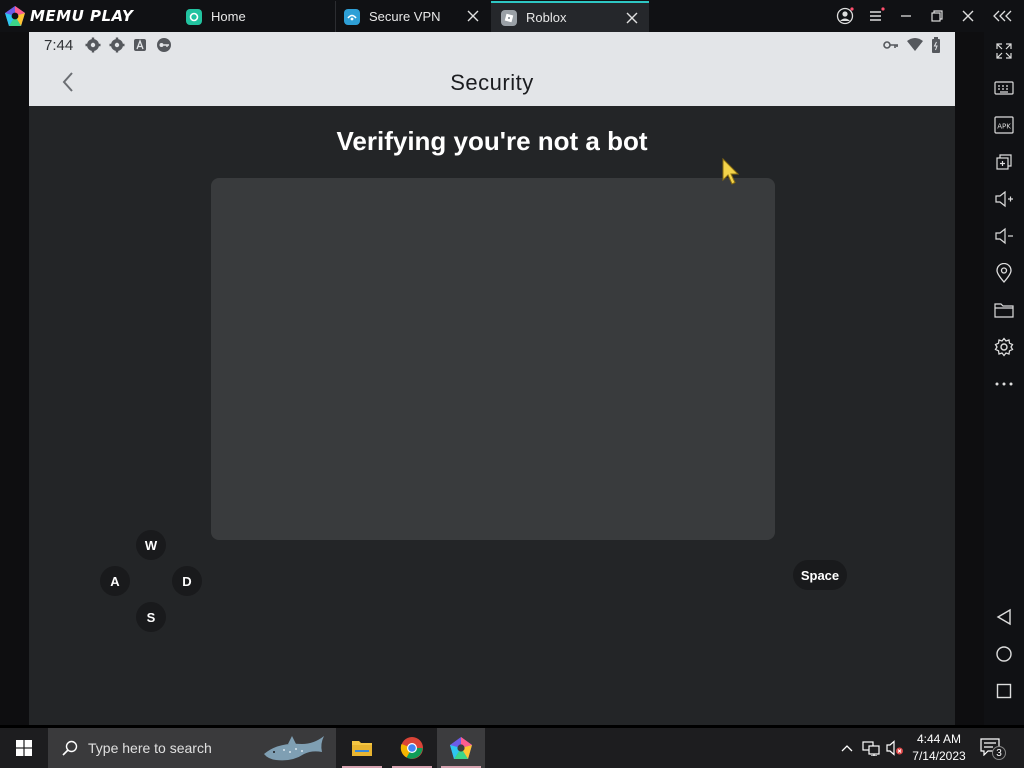  Describe the element at coordinates (1004, 51) in the screenshot. I see `fullscreen-icon` at that location.